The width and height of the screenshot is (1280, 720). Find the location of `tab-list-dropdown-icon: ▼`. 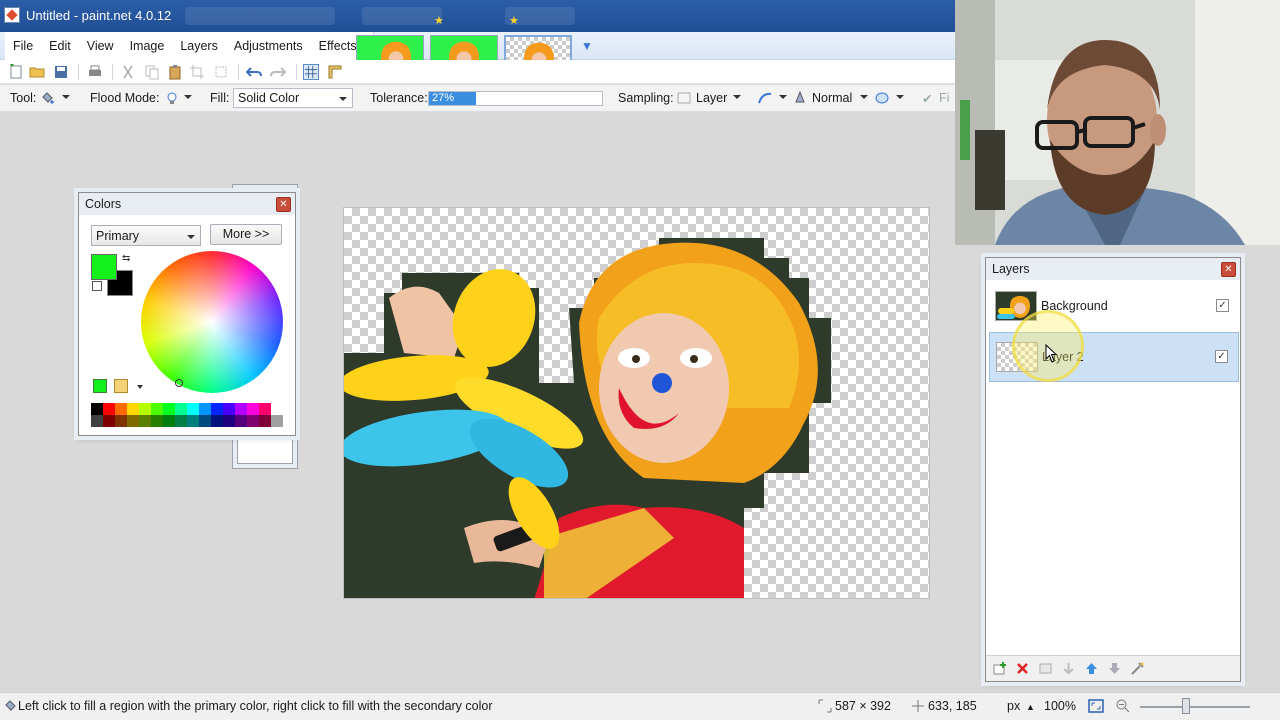

tab-list-dropdown-icon: ▼ is located at coordinates (587, 46).